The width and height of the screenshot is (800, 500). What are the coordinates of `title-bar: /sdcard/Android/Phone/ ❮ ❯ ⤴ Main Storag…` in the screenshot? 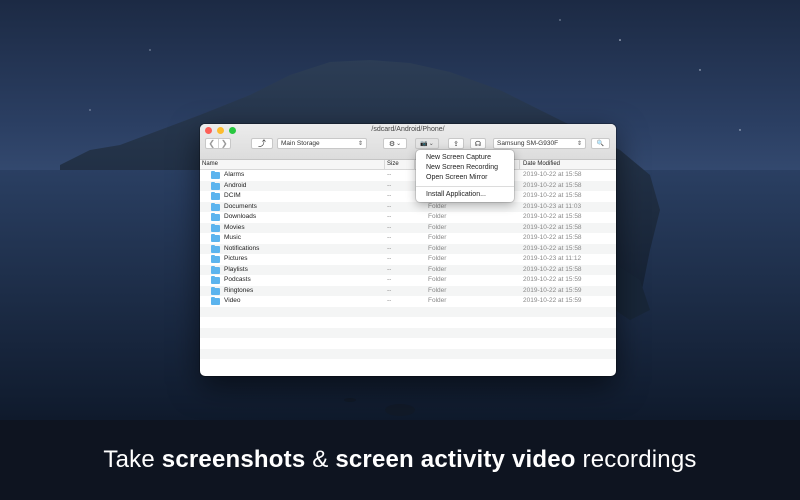 It's located at (408, 142).